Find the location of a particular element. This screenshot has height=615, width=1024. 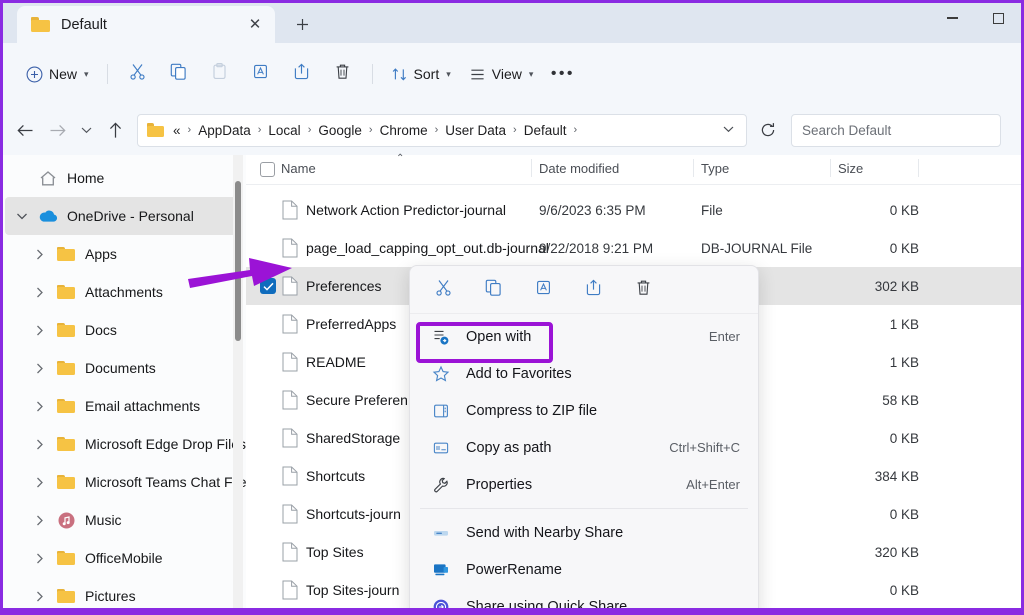

breadcrumb-google: Google is located at coordinates (340, 130).